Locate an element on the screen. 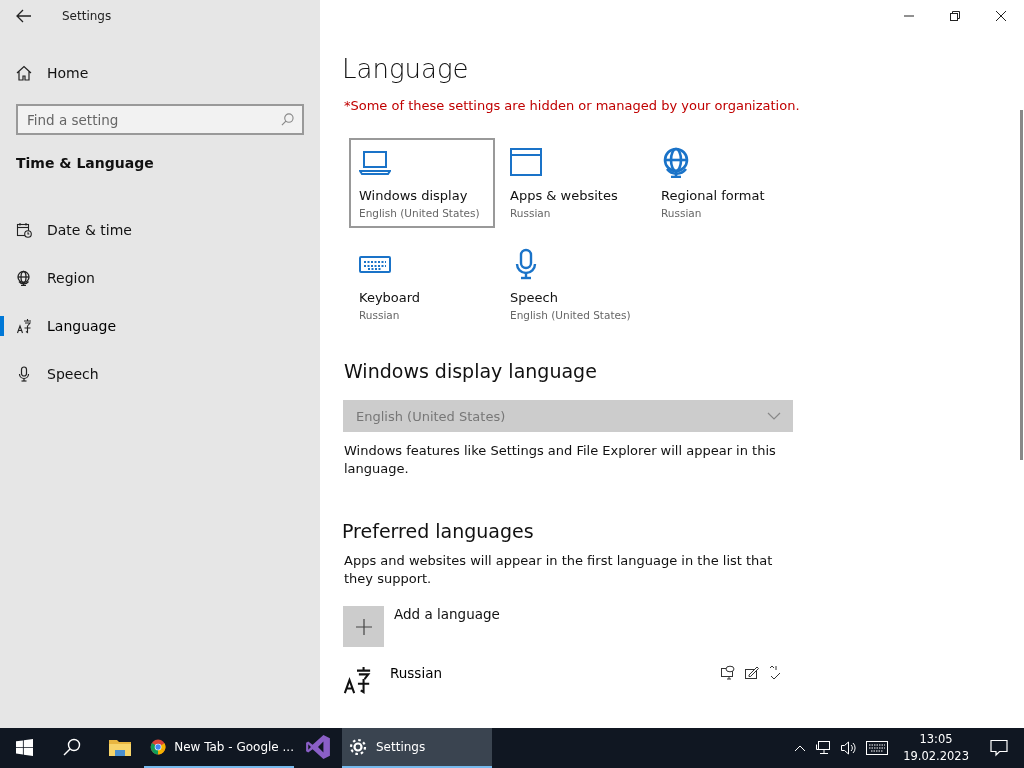 The width and height of the screenshot is (1024, 768). pen-icon is located at coordinates (752, 673).